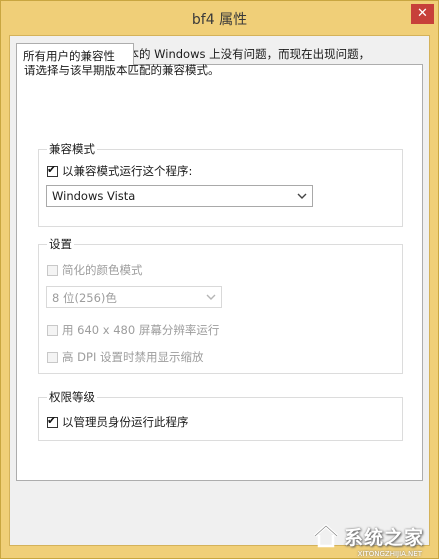 Image resolution: width=439 pixels, height=559 pixels. I want to click on compat-os-select: Windows Vista, so click(179, 196).